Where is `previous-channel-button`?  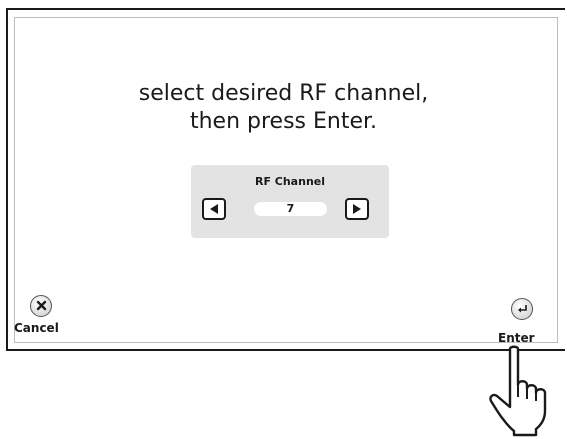 previous-channel-button is located at coordinates (214, 209).